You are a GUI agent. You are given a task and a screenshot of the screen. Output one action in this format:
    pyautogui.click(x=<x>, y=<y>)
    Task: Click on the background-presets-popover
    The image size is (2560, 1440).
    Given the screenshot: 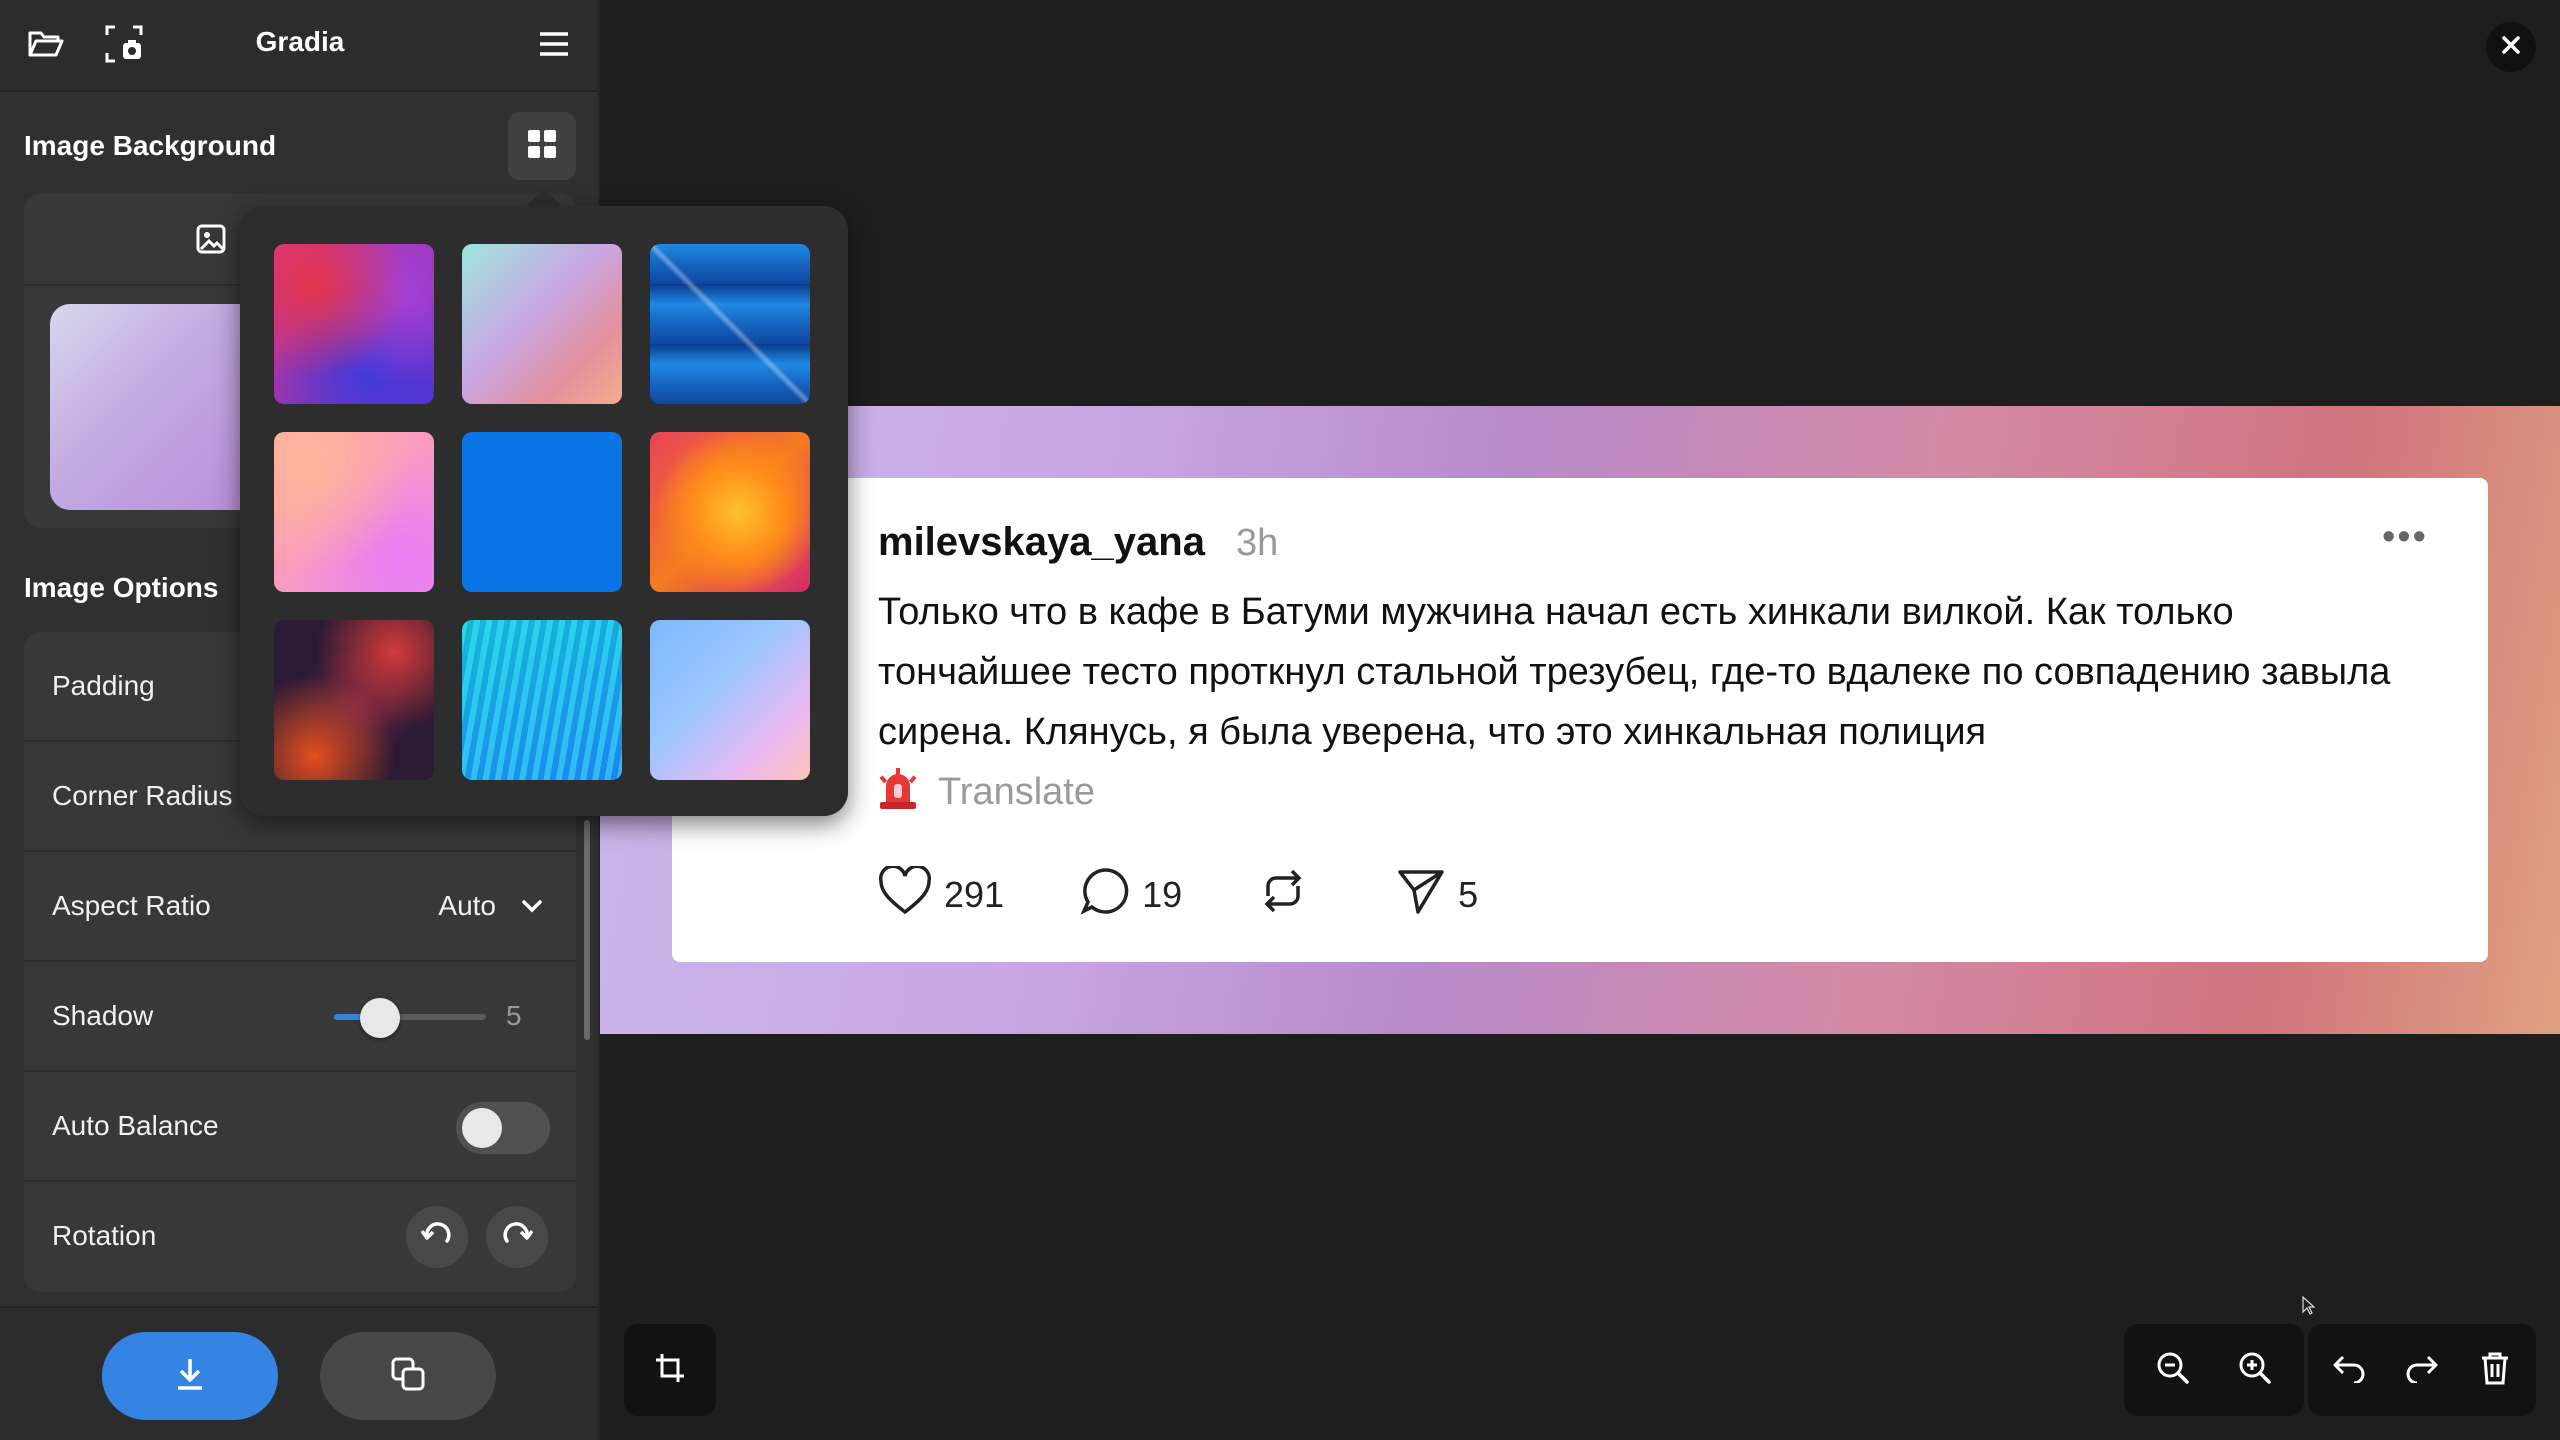 What is the action you would take?
    pyautogui.click(x=544, y=511)
    